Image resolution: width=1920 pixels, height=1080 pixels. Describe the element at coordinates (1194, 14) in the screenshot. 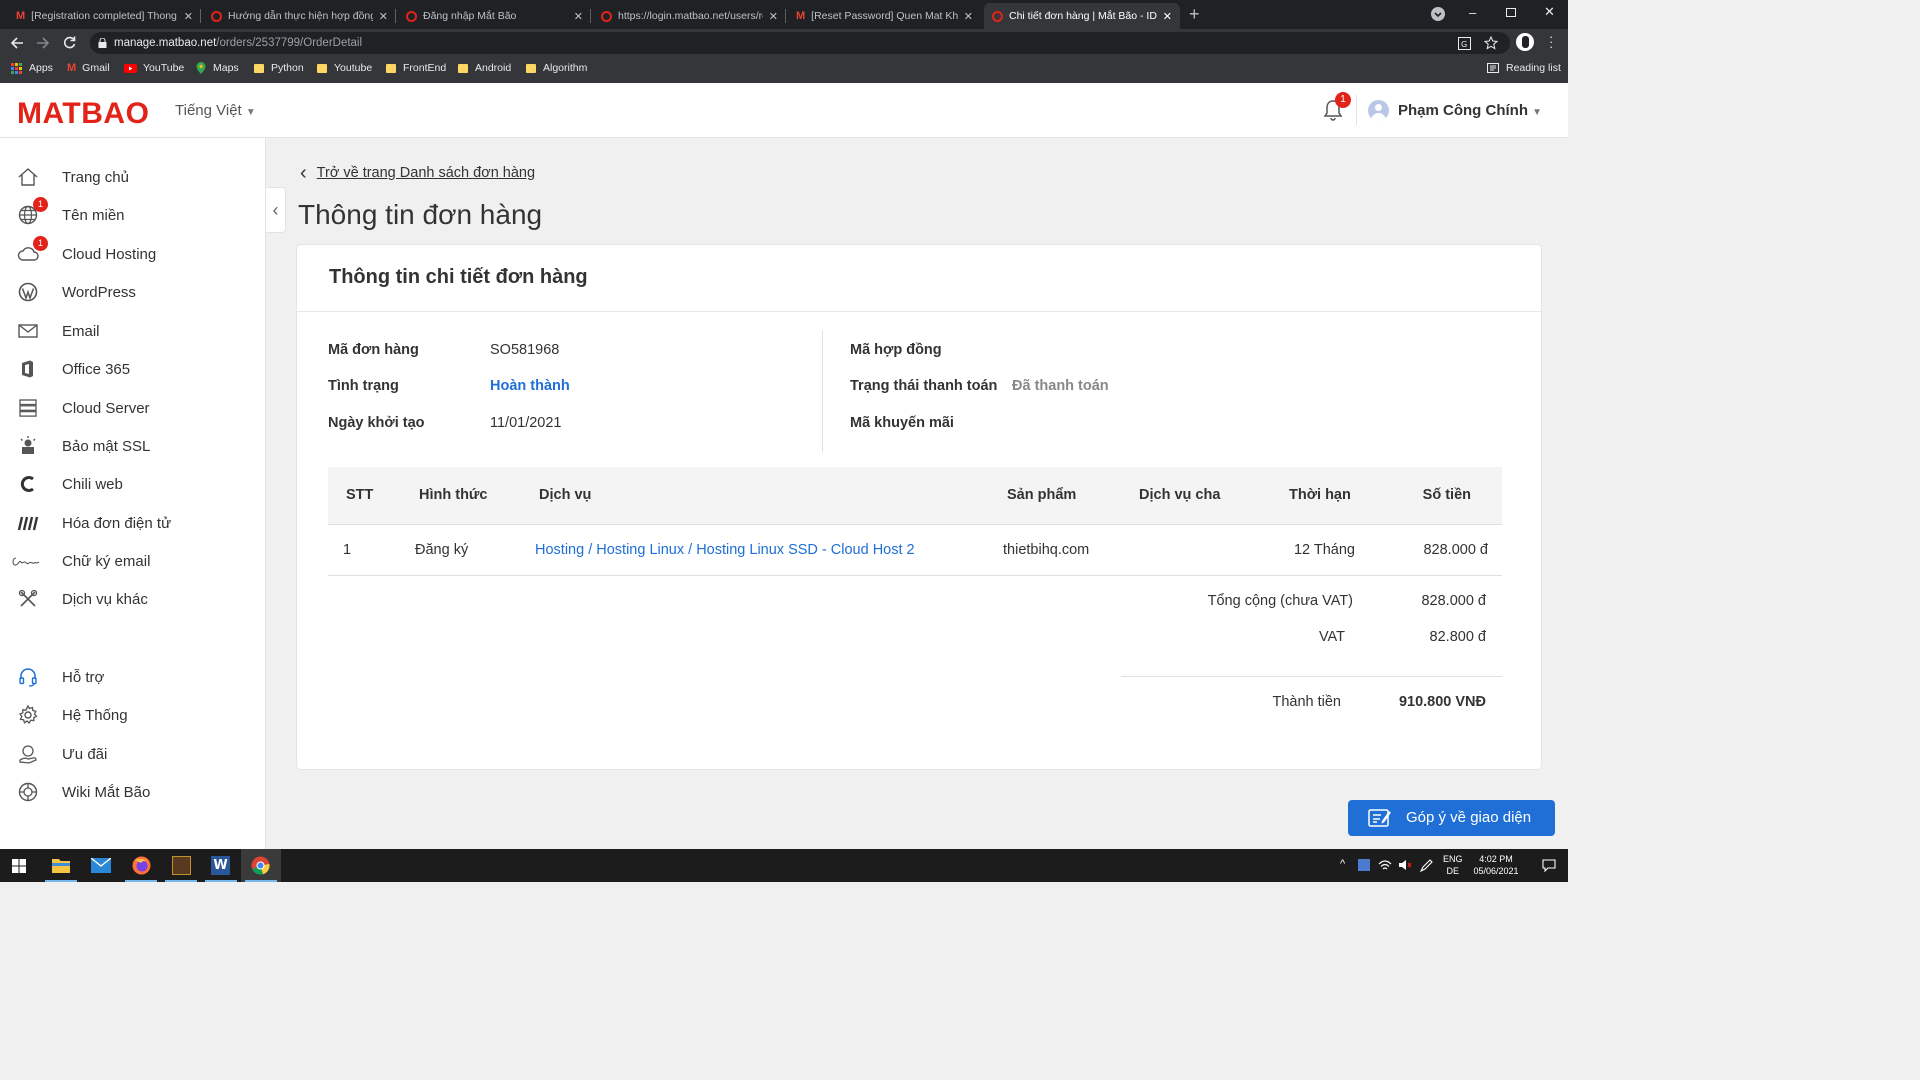

I see `new-tab-icon: +` at that location.